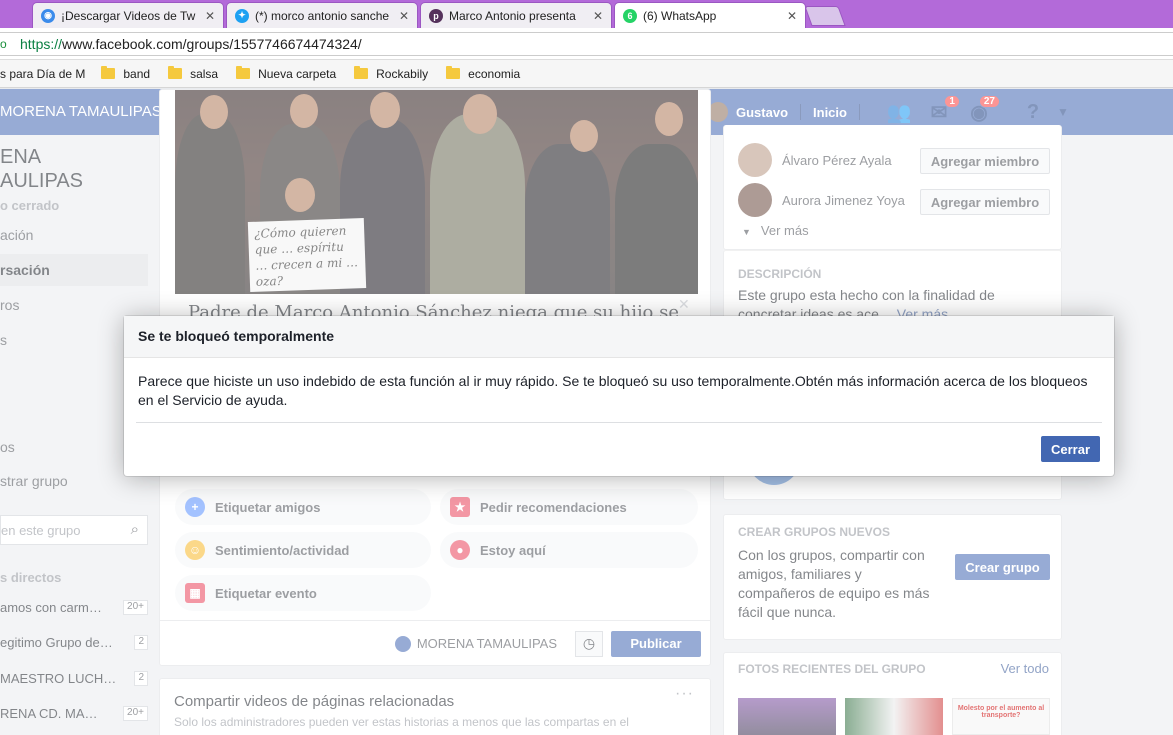 The width and height of the screenshot is (1173, 735). Describe the element at coordinates (128, 15) in the screenshot. I see `tab-descargar-videos: ◉ ¡Descargar Videos de Tw ✕` at that location.